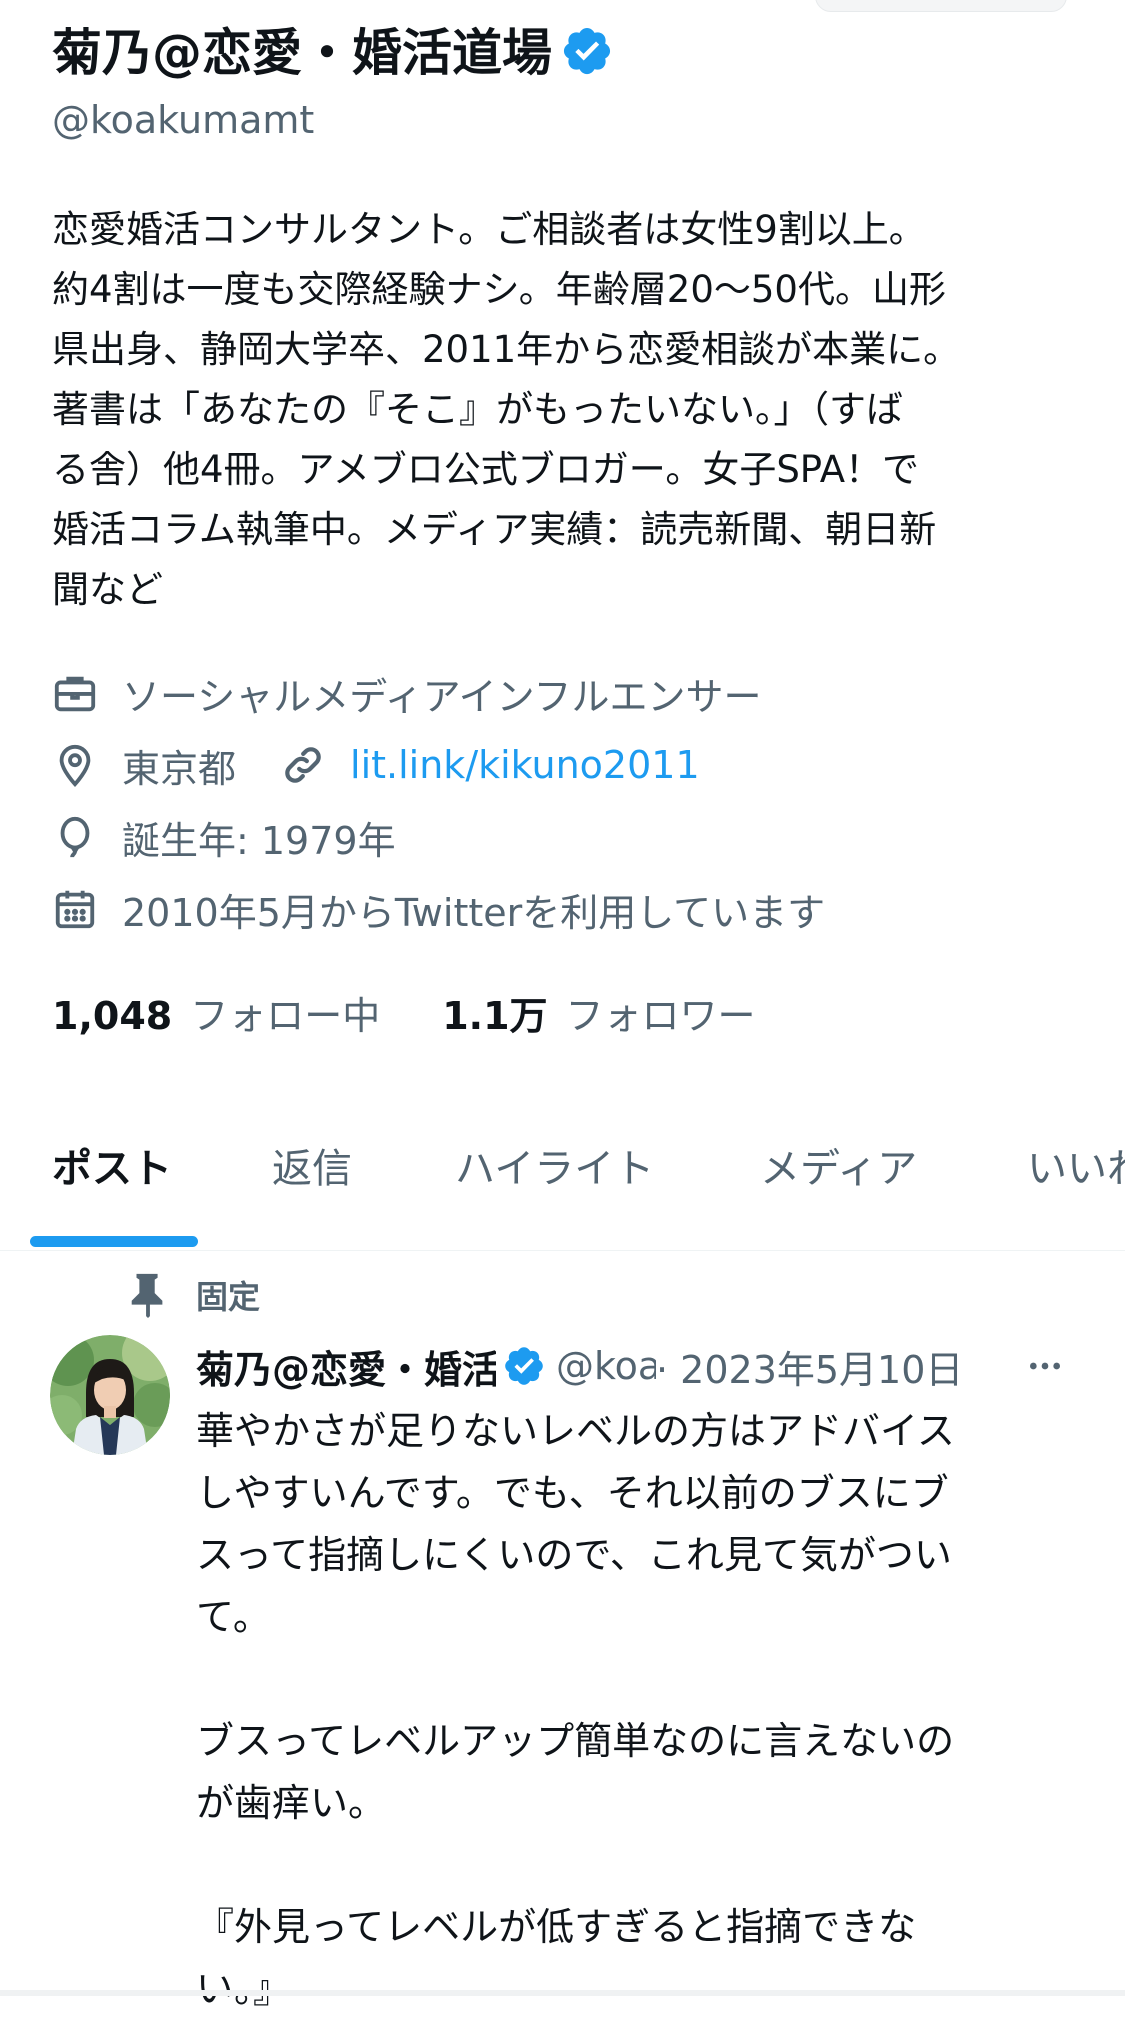  What do you see at coordinates (554, 1165) in the screenshot?
I see `tab-highlights: ハイライト` at bounding box center [554, 1165].